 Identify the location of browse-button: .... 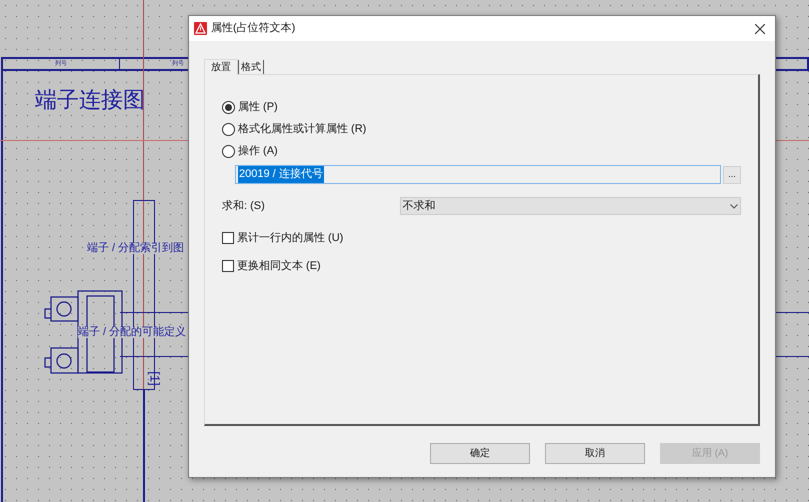
(732, 175).